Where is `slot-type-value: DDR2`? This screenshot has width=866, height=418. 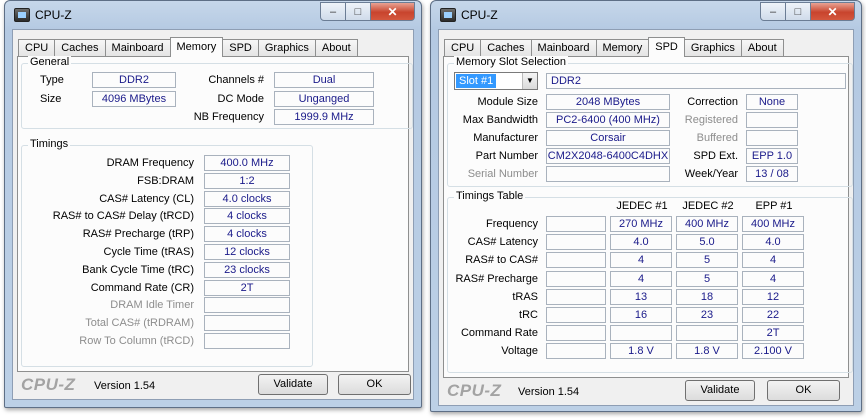 slot-type-value: DDR2 is located at coordinates (696, 81).